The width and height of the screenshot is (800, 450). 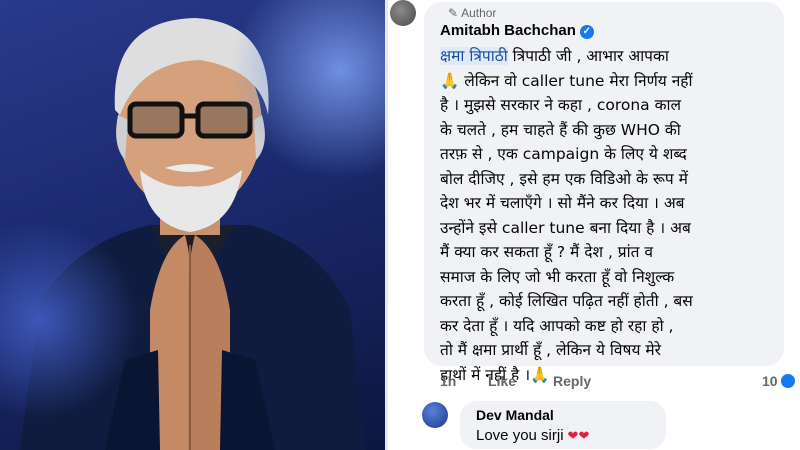 I want to click on comment-line: तरफ़ से , एक campaign के लिए ये शब्द, so click(x=563, y=154).